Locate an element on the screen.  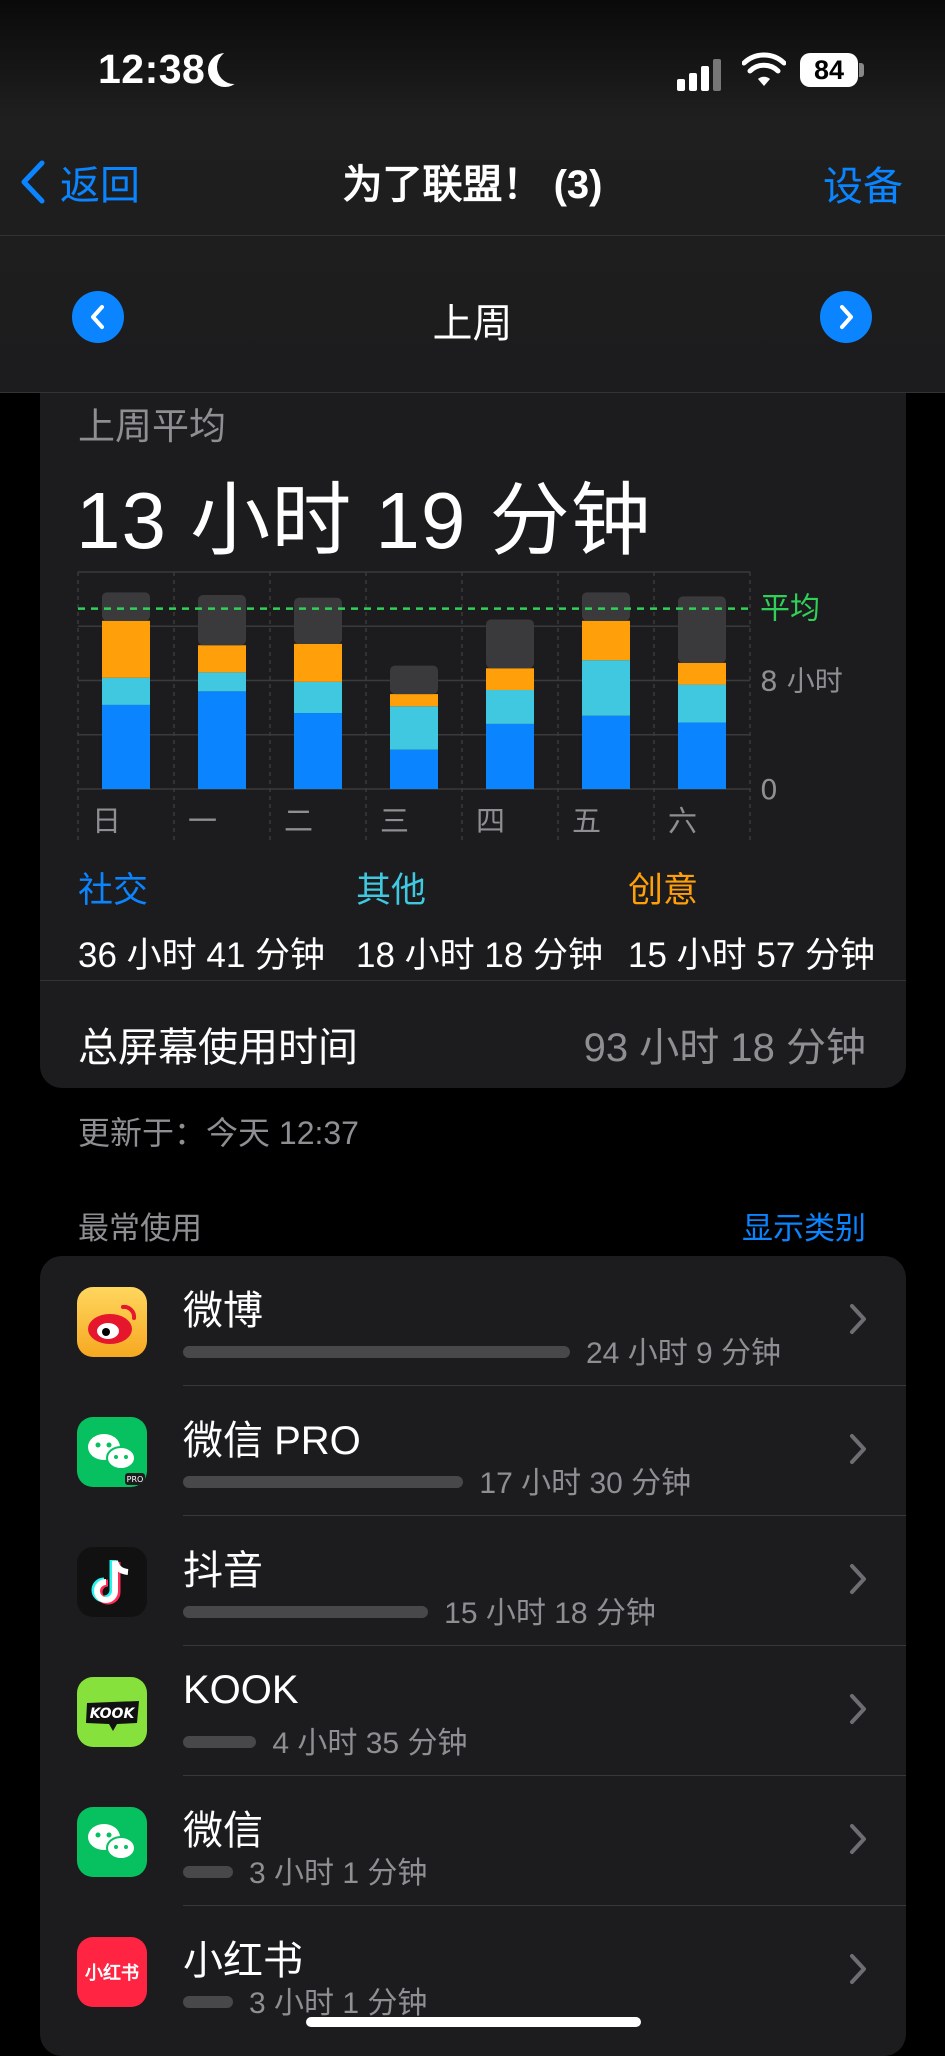
list-item: 抖音 15 小时 18 分钟 is located at coordinates (473, 1581).